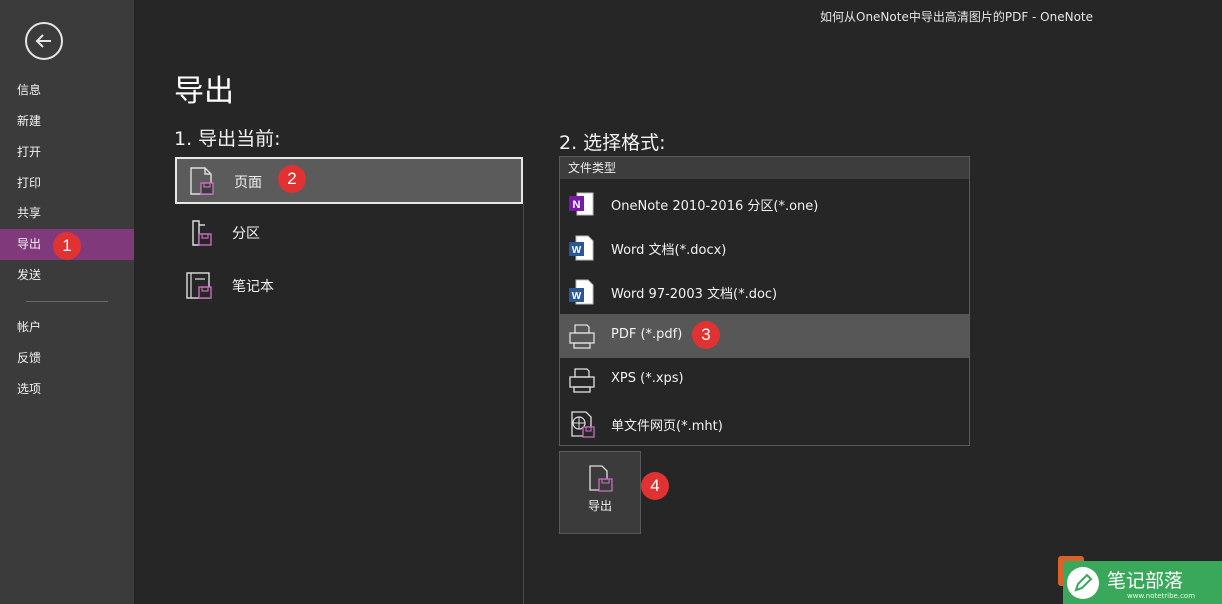  I want to click on export-button: 导出, so click(600, 492).